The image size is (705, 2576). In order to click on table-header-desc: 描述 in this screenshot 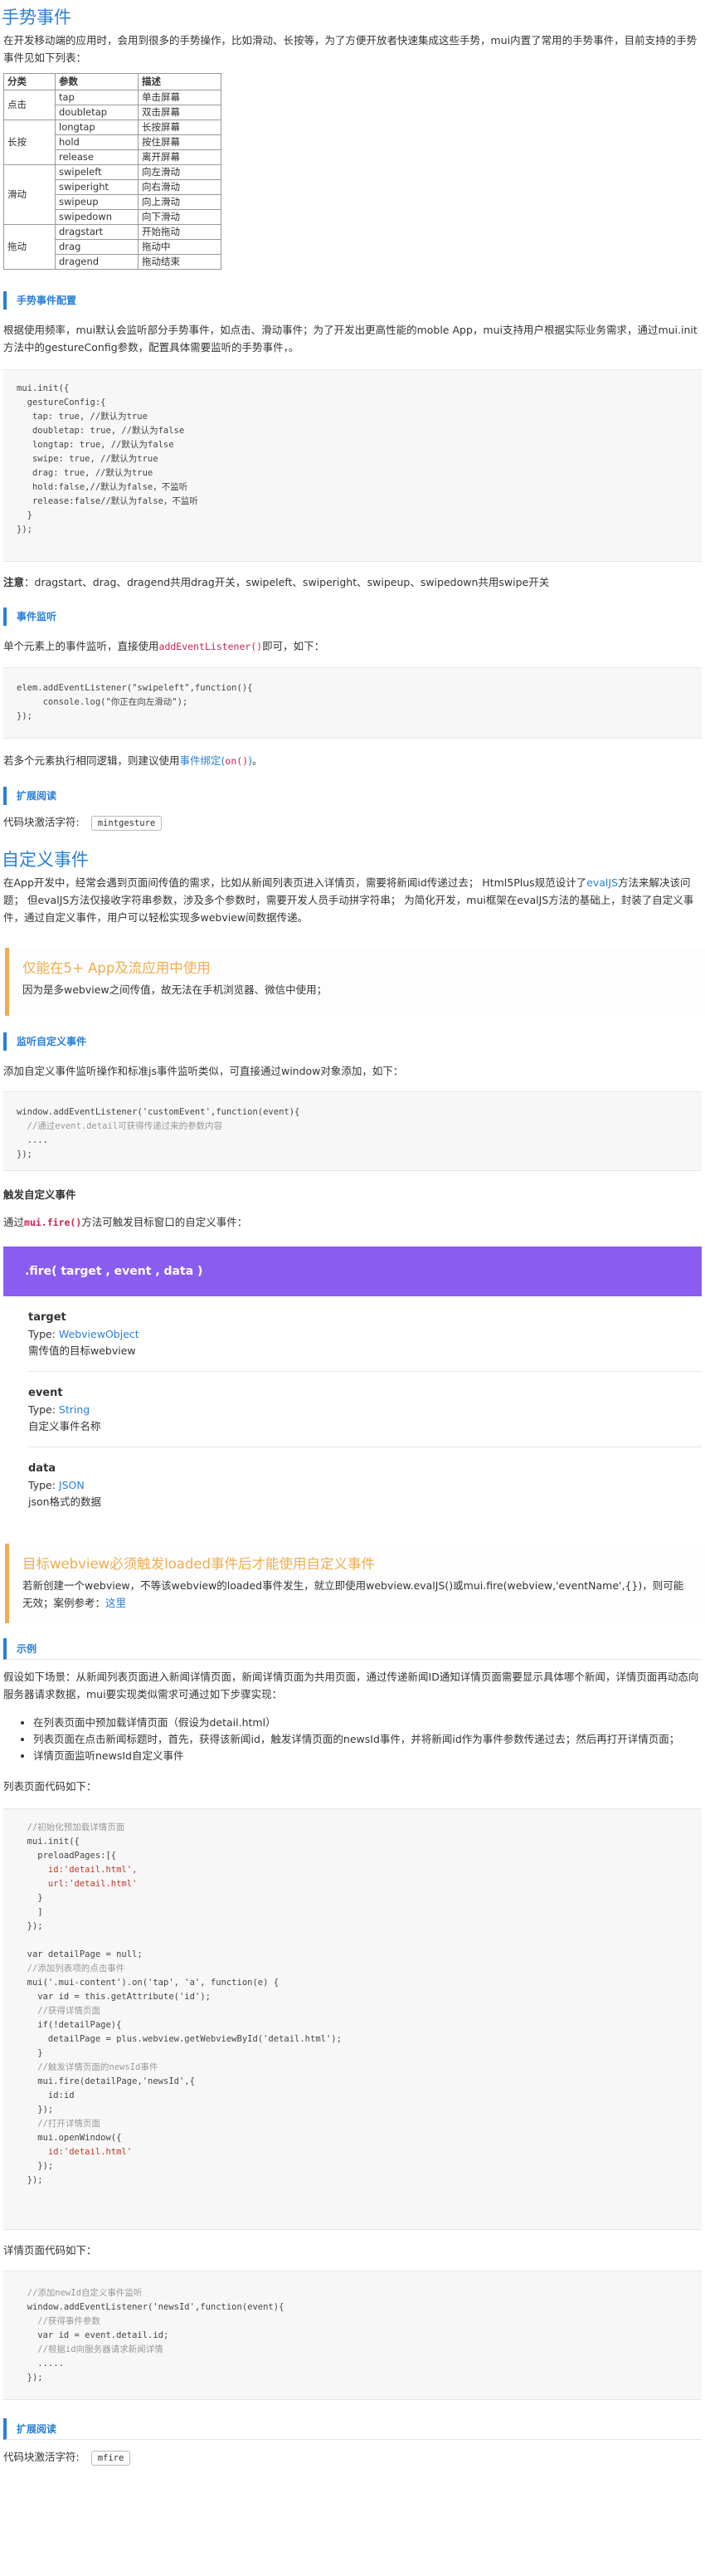, I will do `click(179, 81)`.